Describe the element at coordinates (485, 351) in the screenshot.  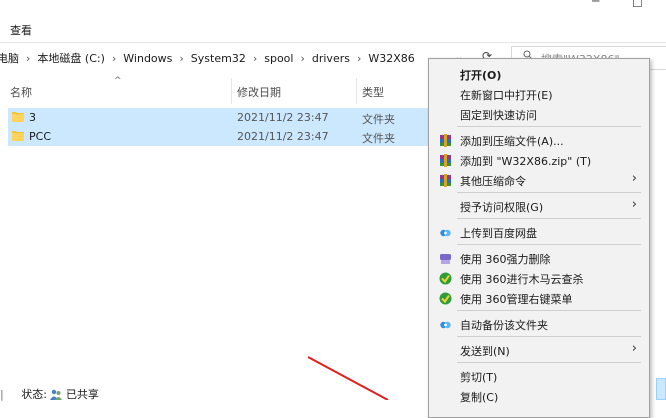
I see `menu-item-label: 发送到(N)` at that location.